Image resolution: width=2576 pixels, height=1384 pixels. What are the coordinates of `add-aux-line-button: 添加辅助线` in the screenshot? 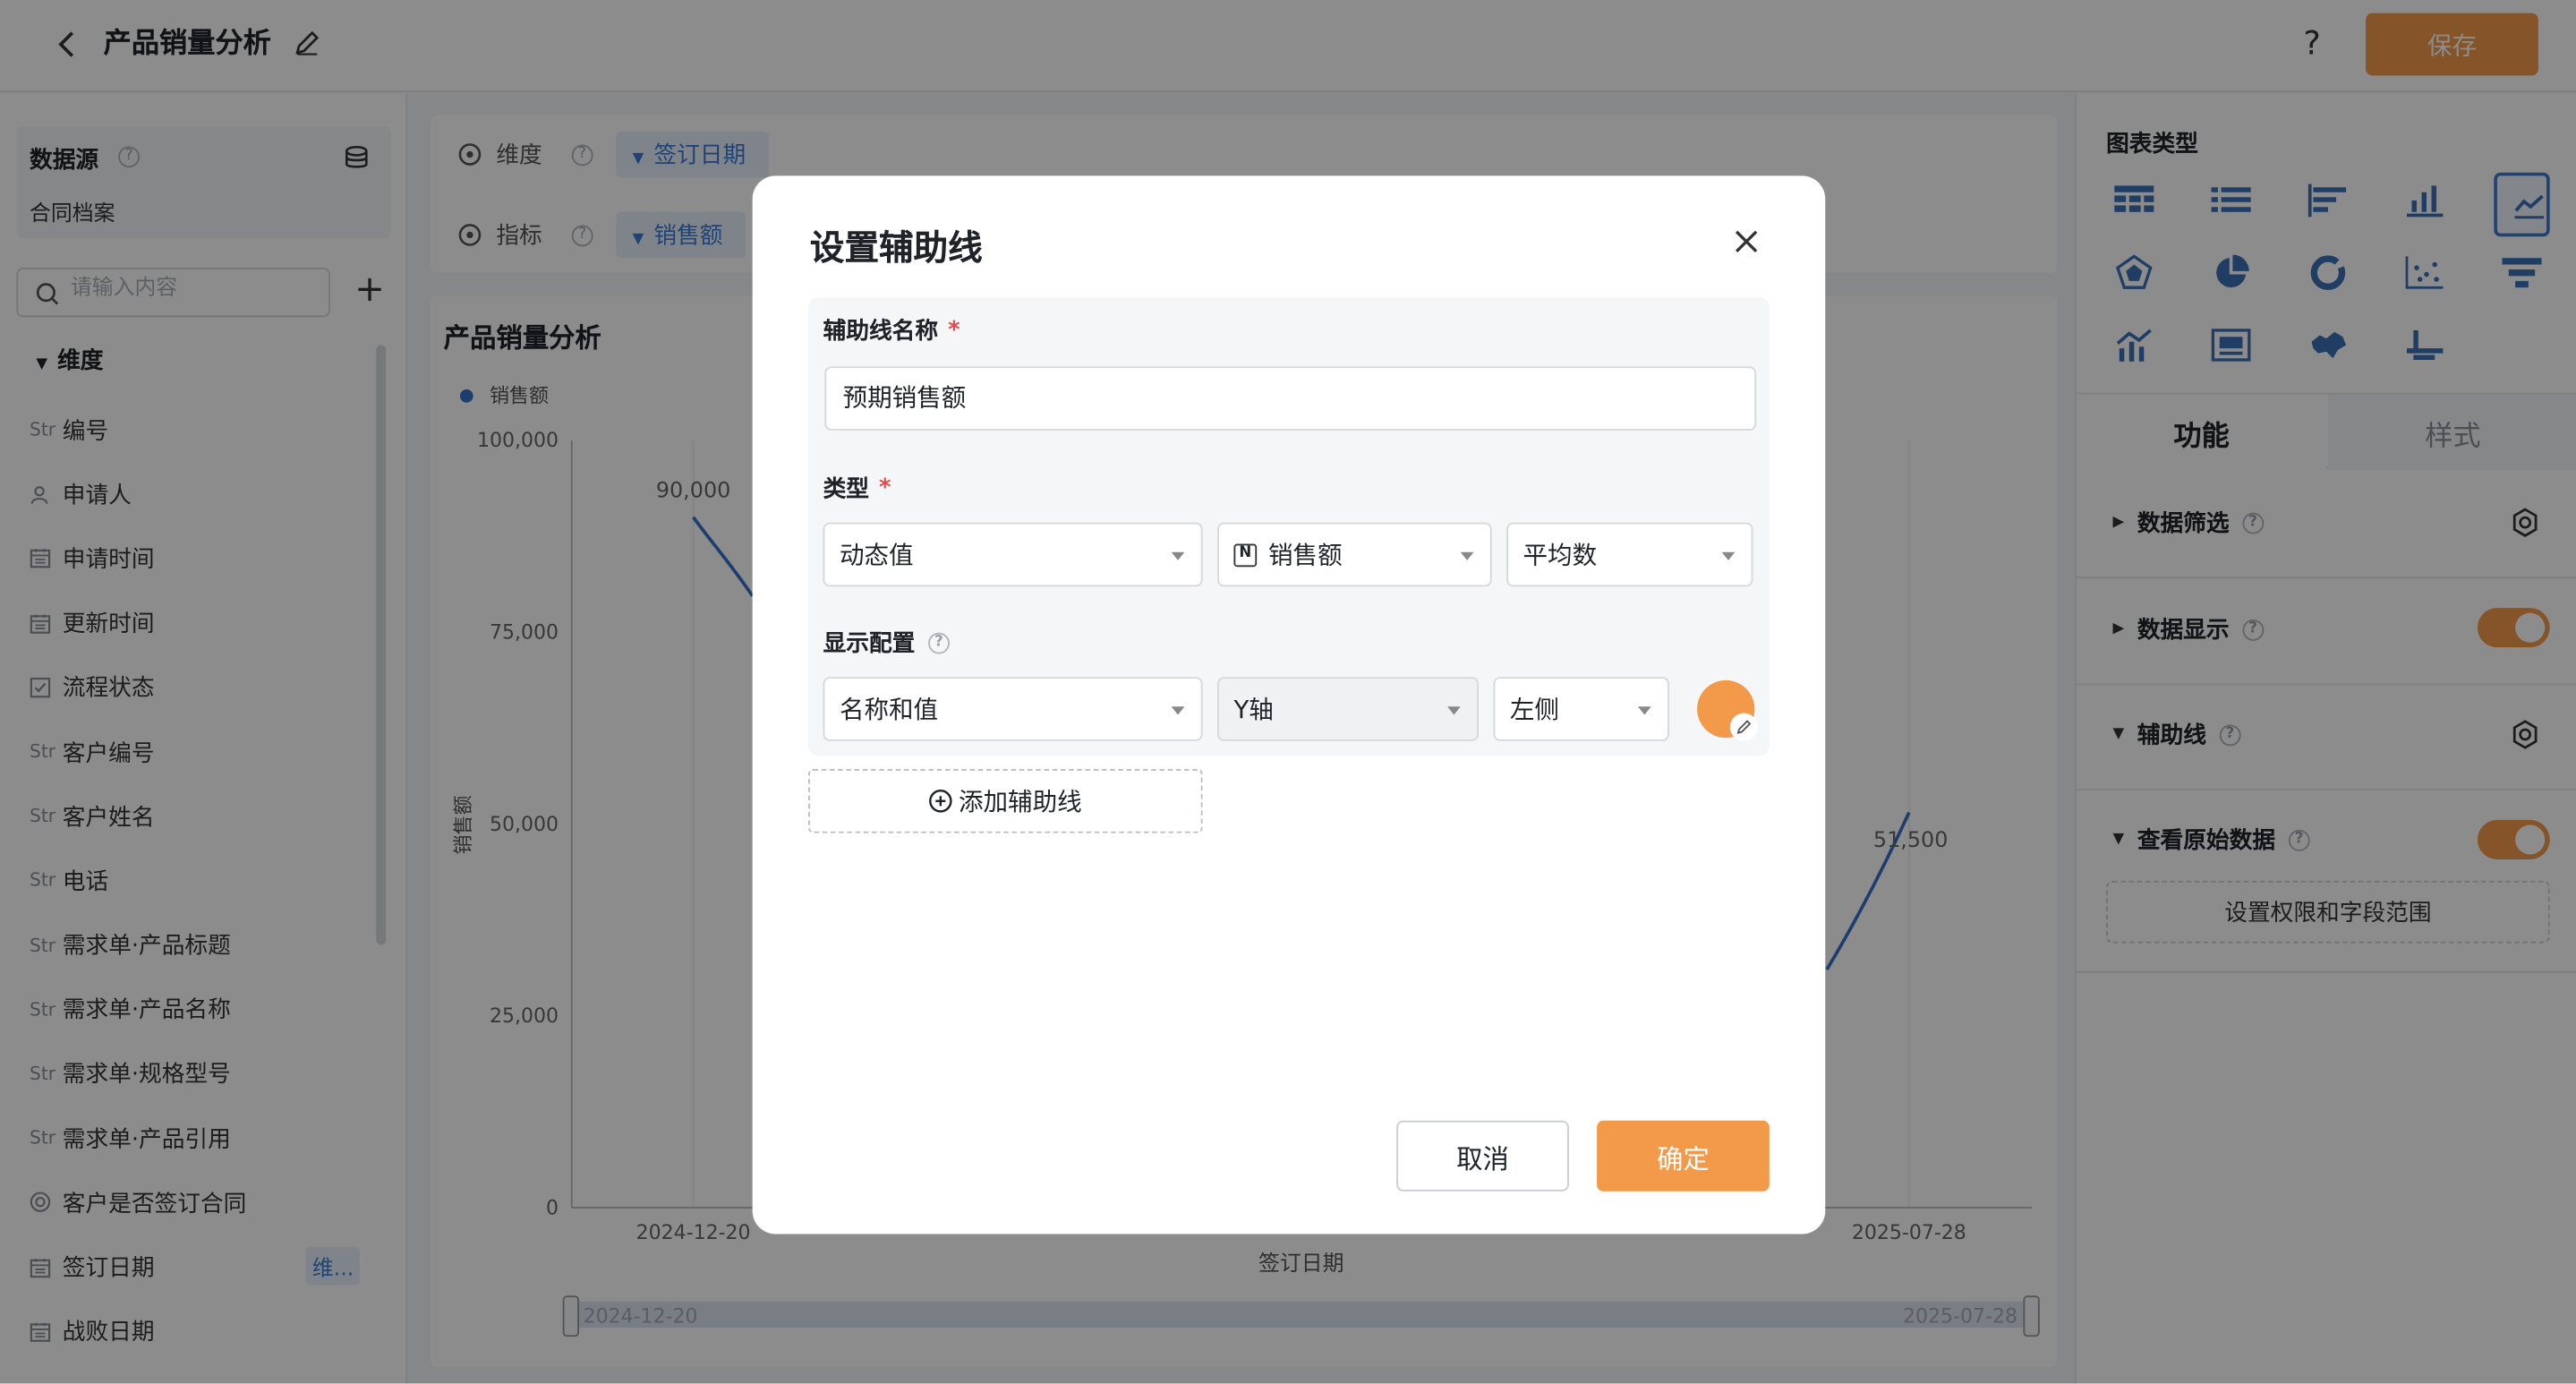 It's located at (1005, 801).